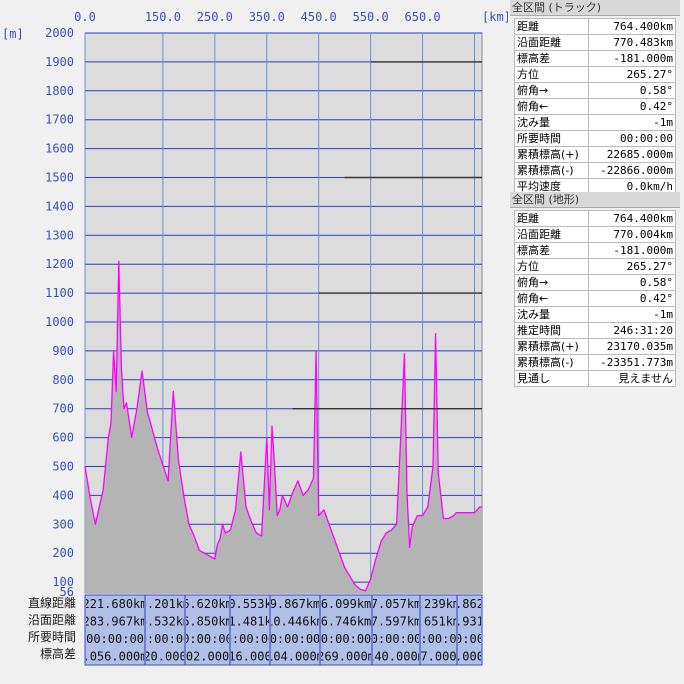 This screenshot has height=684, width=684. I want to click on panel_track-row: 沿面距離 770.483km, so click(594, 42).